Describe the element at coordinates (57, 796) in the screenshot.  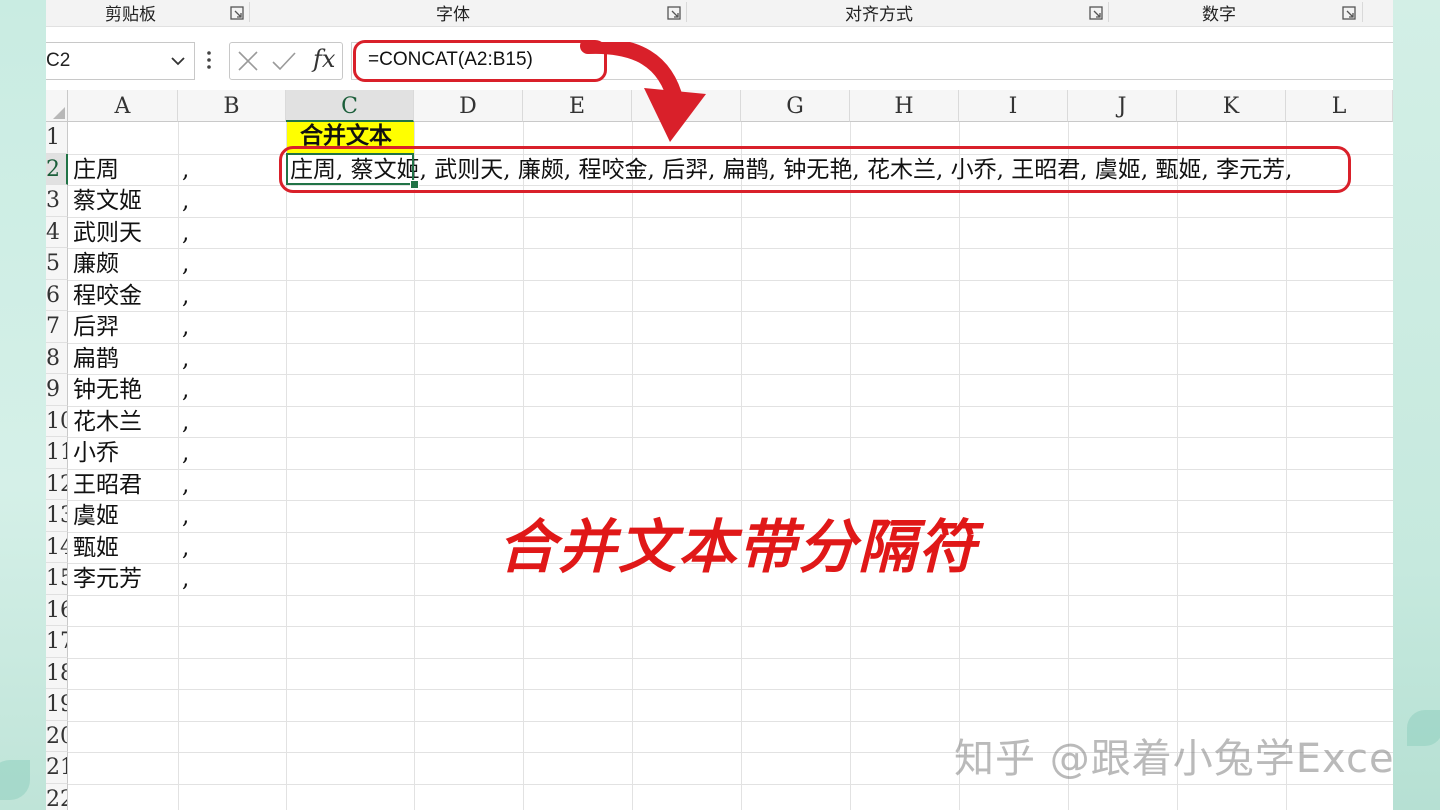
I see `row-header-22: 22` at that location.